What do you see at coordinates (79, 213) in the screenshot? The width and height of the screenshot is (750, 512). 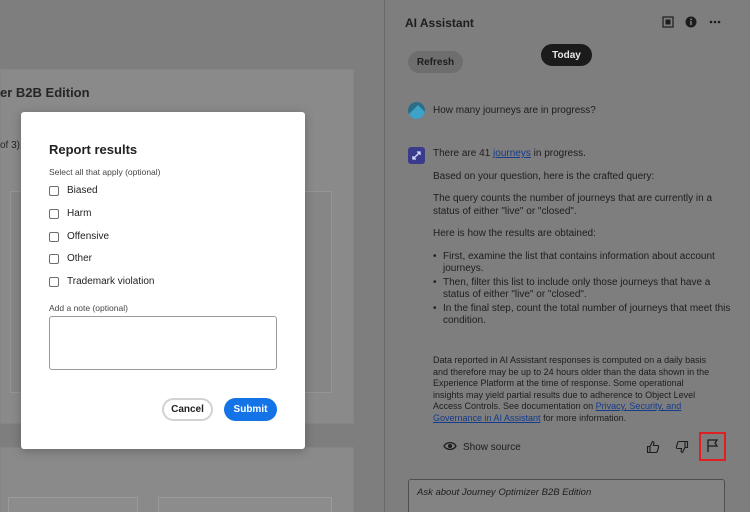 I see `checkbox-label: Harm` at bounding box center [79, 213].